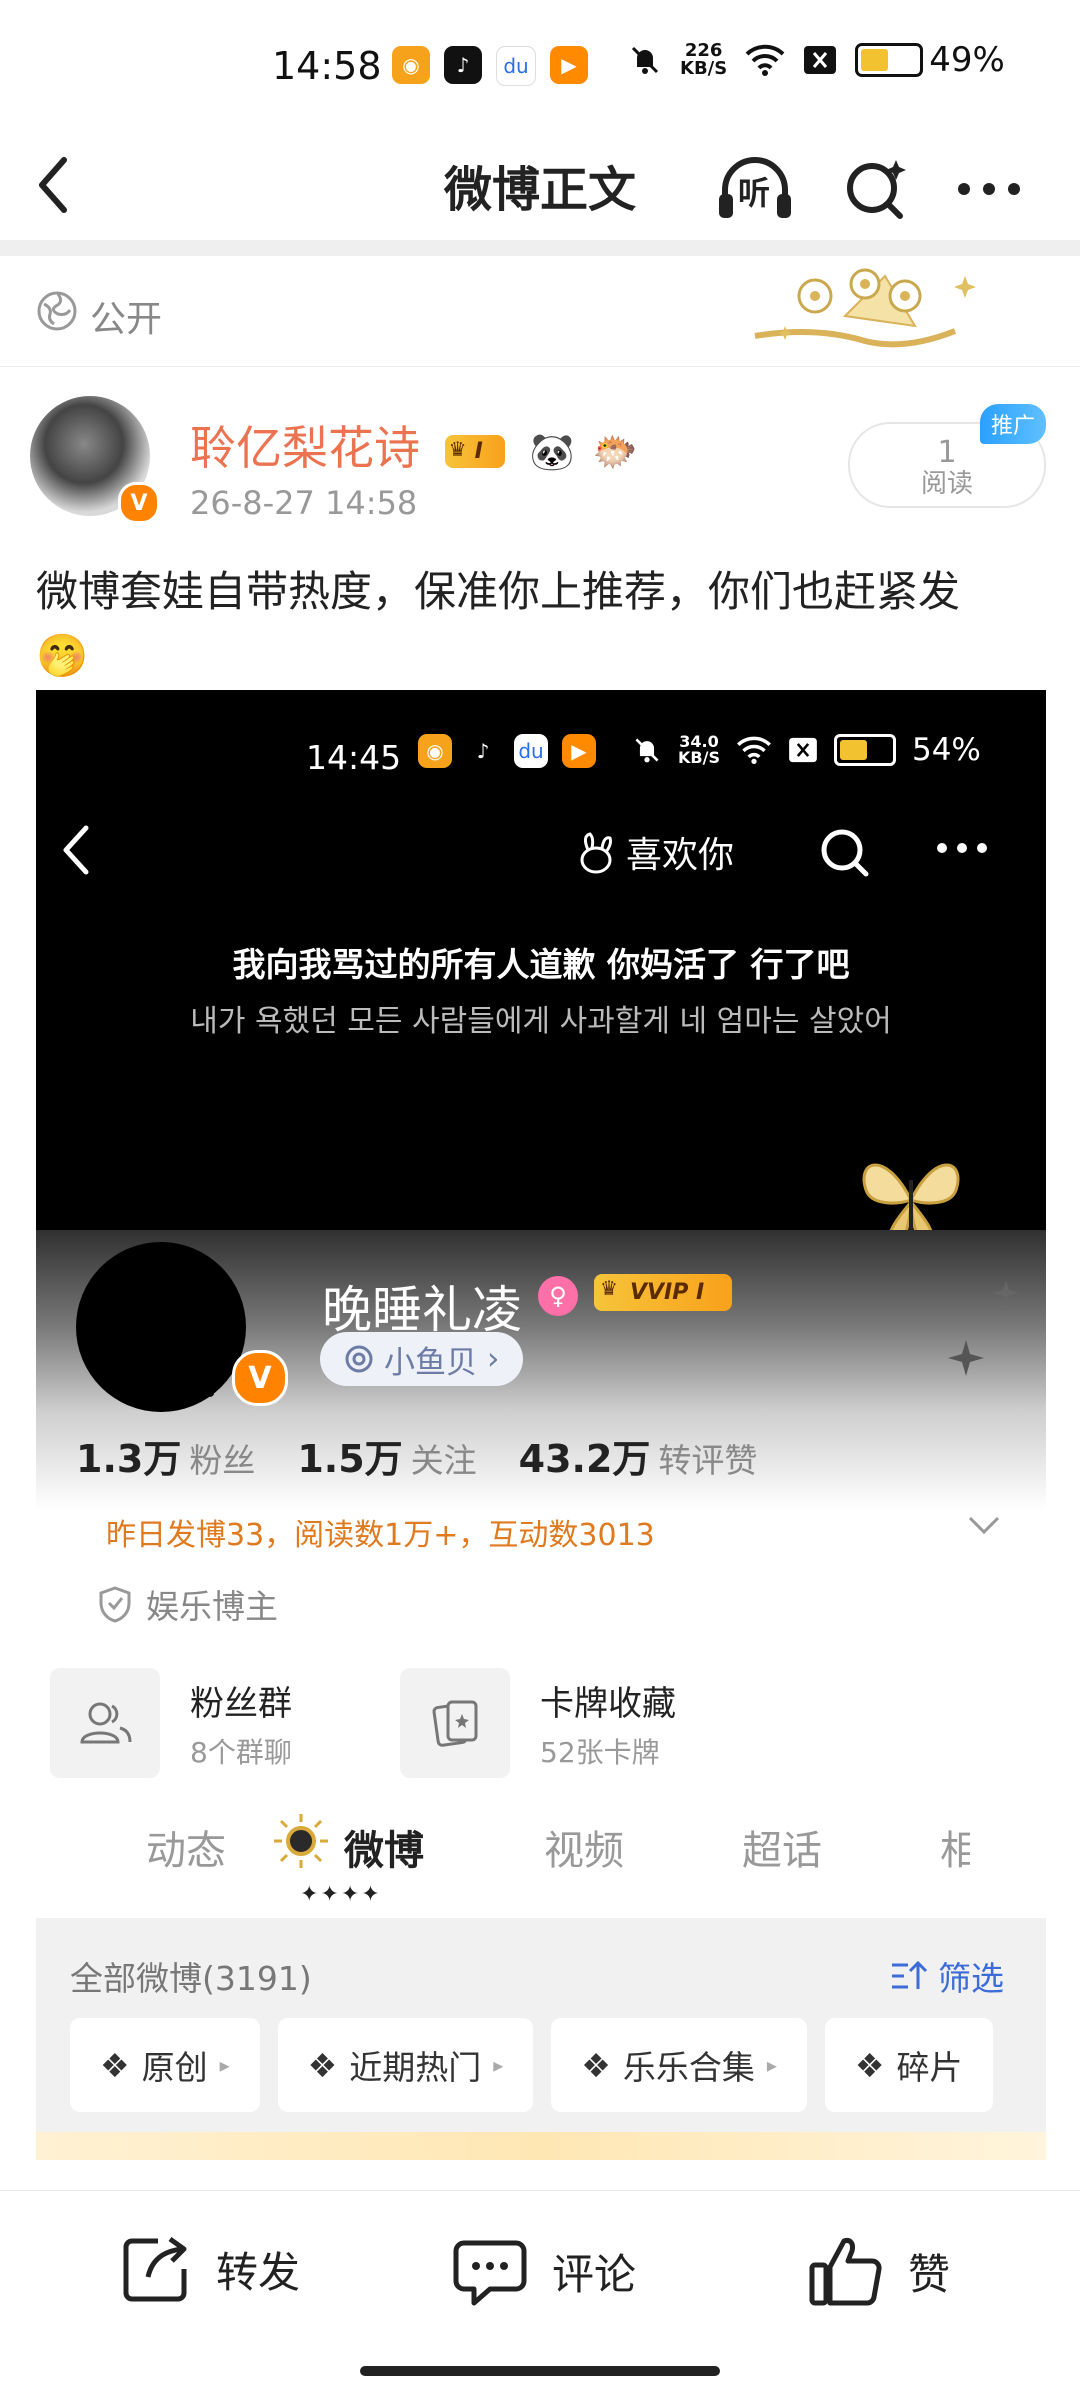 The height and width of the screenshot is (2401, 1080). I want to click on card-collection-sub: 52张卡牌, so click(600, 1752).